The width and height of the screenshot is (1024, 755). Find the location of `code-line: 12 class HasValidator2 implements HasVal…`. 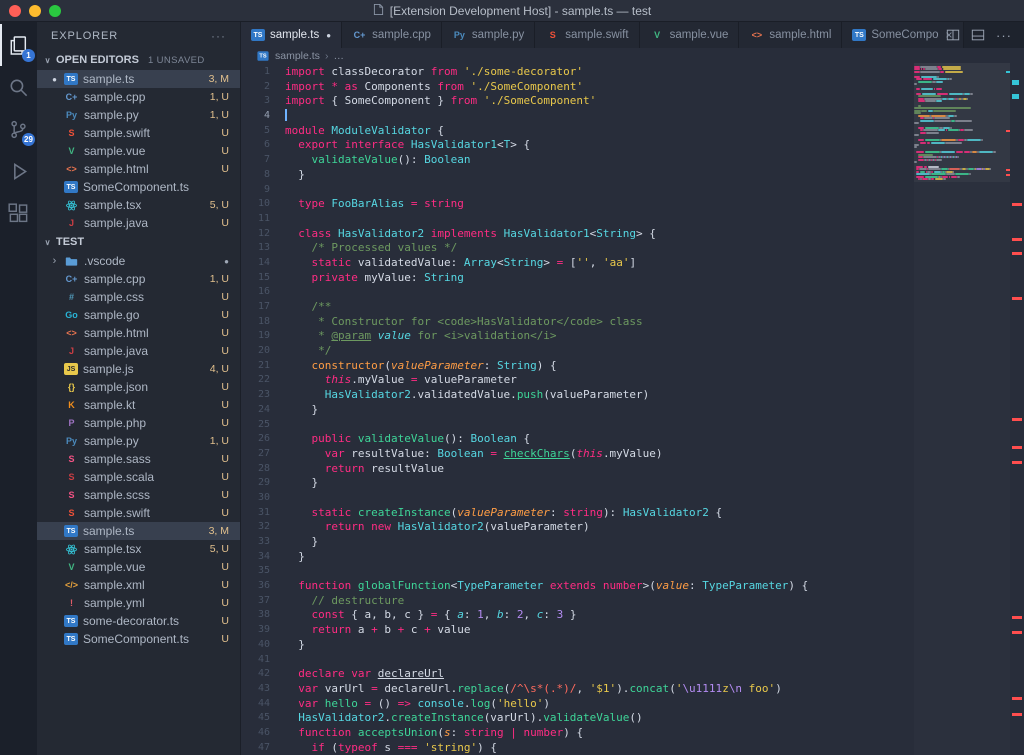

code-line: 12 class HasValidator2 implements HasVal… is located at coordinates (625, 234).